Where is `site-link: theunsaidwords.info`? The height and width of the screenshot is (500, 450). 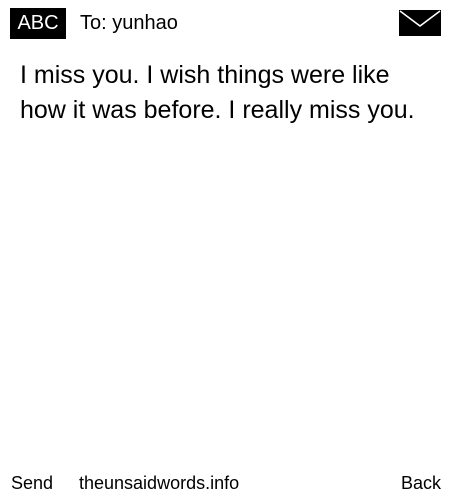 site-link: theunsaidwords.info is located at coordinates (159, 483).